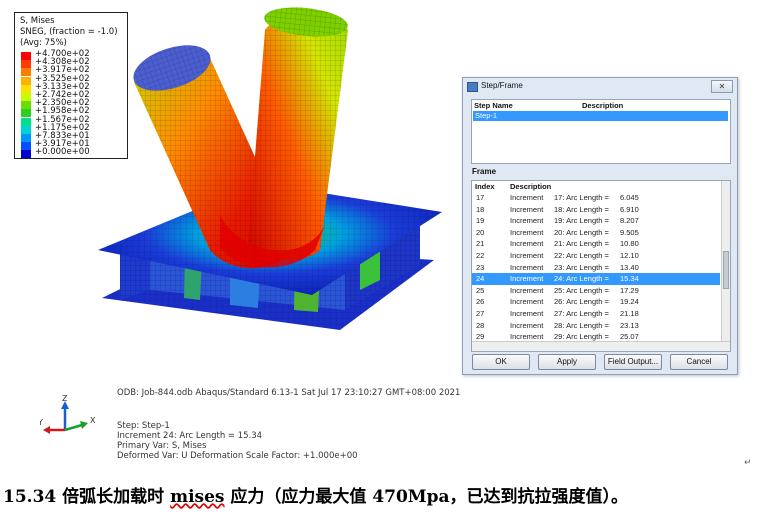 The width and height of the screenshot is (760, 521). What do you see at coordinates (748, 463) in the screenshot?
I see `paragraph-mark: ↵` at bounding box center [748, 463].